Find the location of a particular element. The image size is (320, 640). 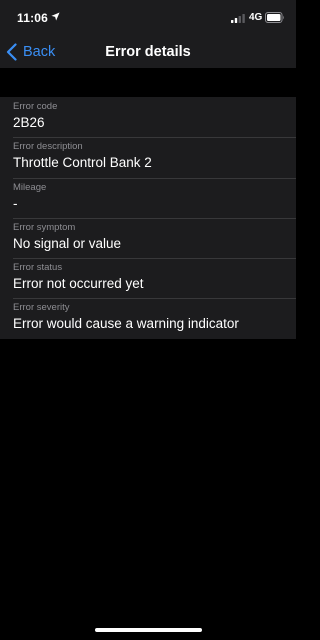

home-indicator is located at coordinates (148, 630).